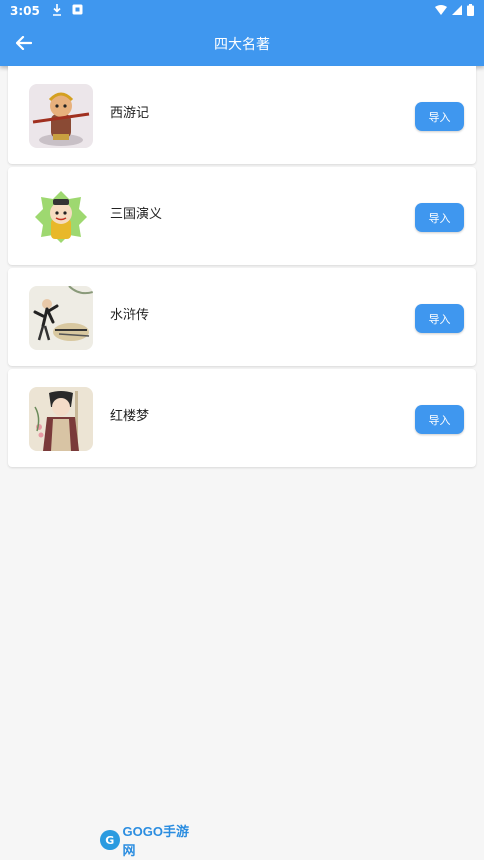 This screenshot has width=484, height=860. I want to click on app-bar: 3:05 四大名著, so click(242, 33).